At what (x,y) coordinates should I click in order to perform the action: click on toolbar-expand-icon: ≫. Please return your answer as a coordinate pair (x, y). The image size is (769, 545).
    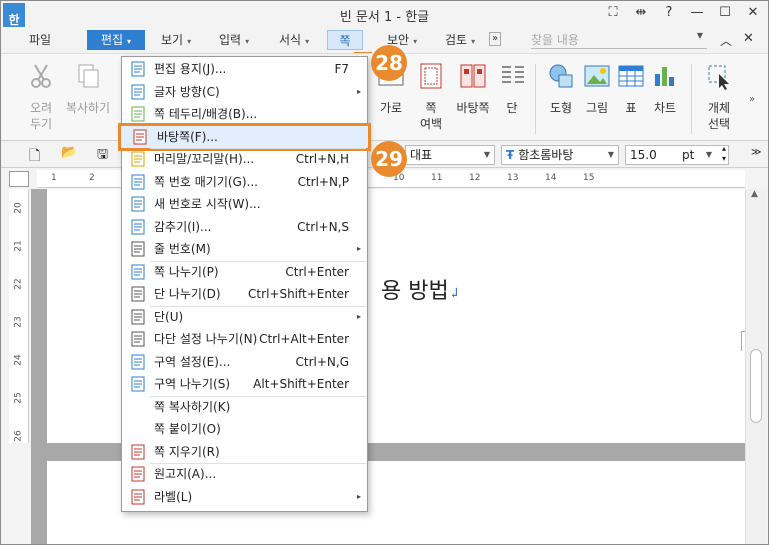
    Looking at the image, I should click on (756, 152).